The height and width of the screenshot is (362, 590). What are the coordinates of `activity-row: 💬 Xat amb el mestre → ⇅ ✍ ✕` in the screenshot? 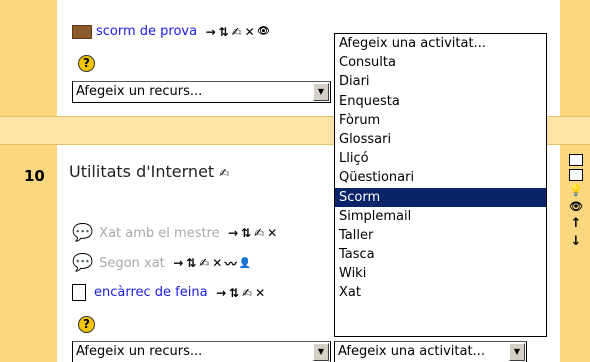 It's located at (175, 233).